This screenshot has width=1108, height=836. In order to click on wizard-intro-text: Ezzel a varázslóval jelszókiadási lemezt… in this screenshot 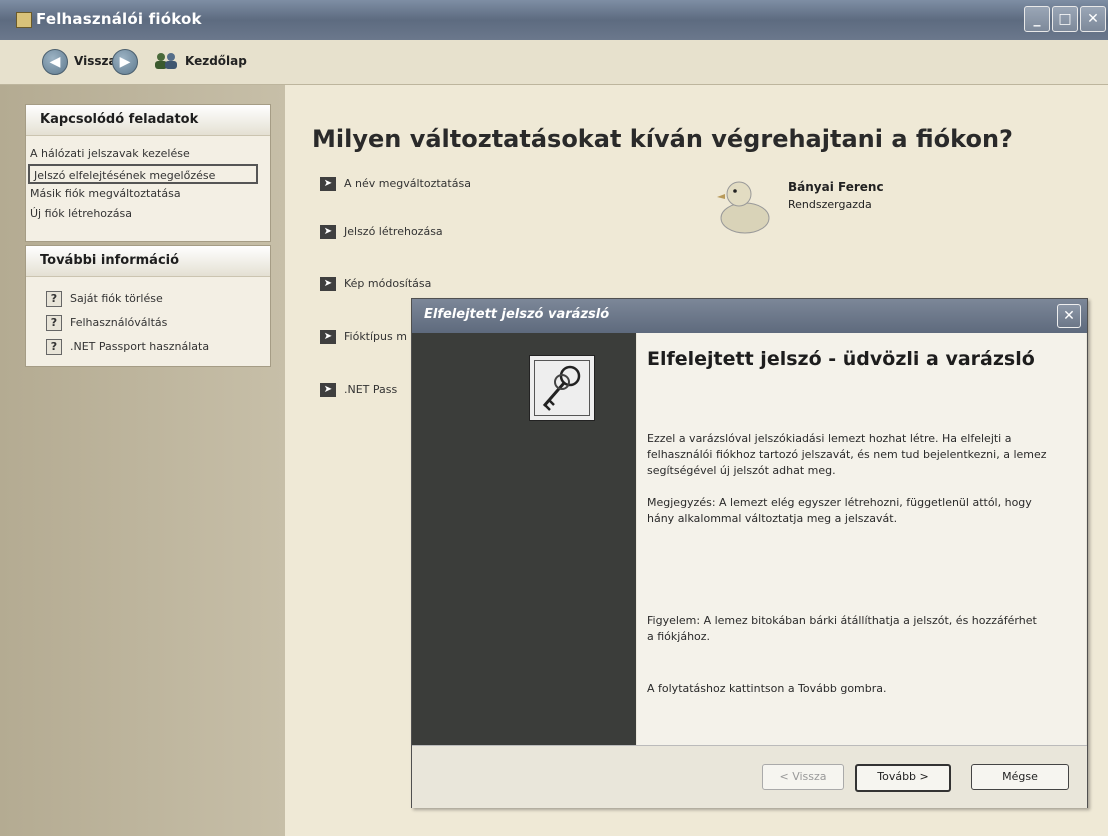, I will do `click(847, 454)`.